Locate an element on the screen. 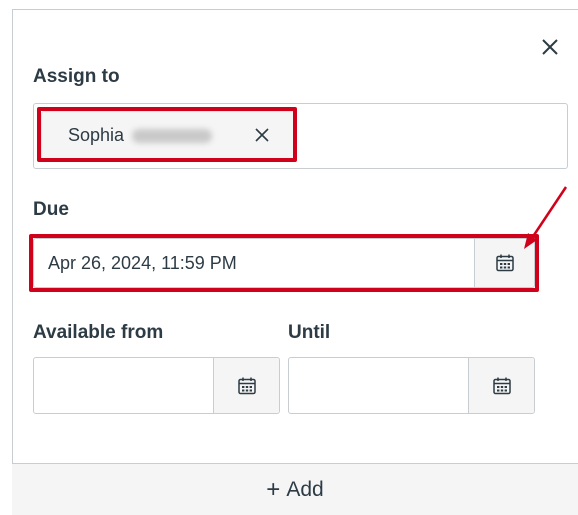  close-icon is located at coordinates (550, 47).